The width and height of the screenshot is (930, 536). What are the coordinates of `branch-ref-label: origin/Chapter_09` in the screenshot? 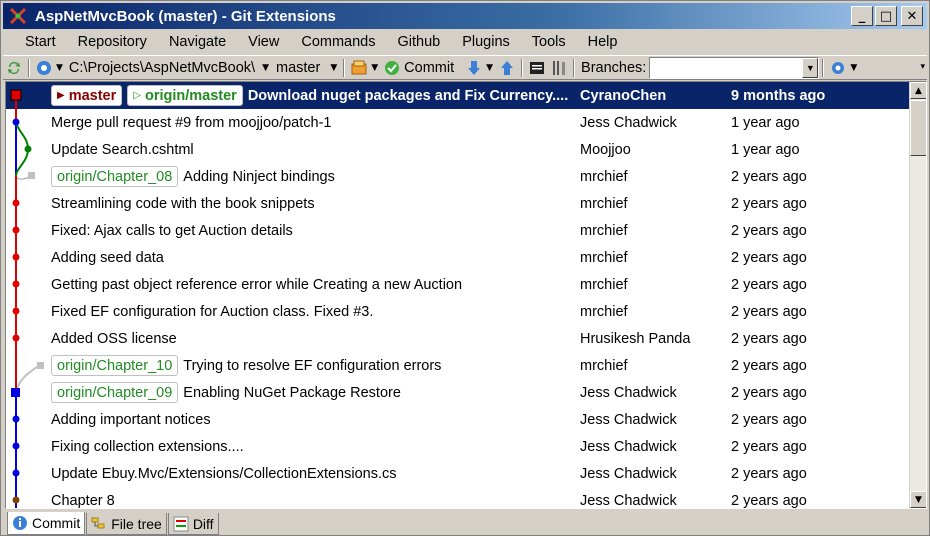 It's located at (115, 392).